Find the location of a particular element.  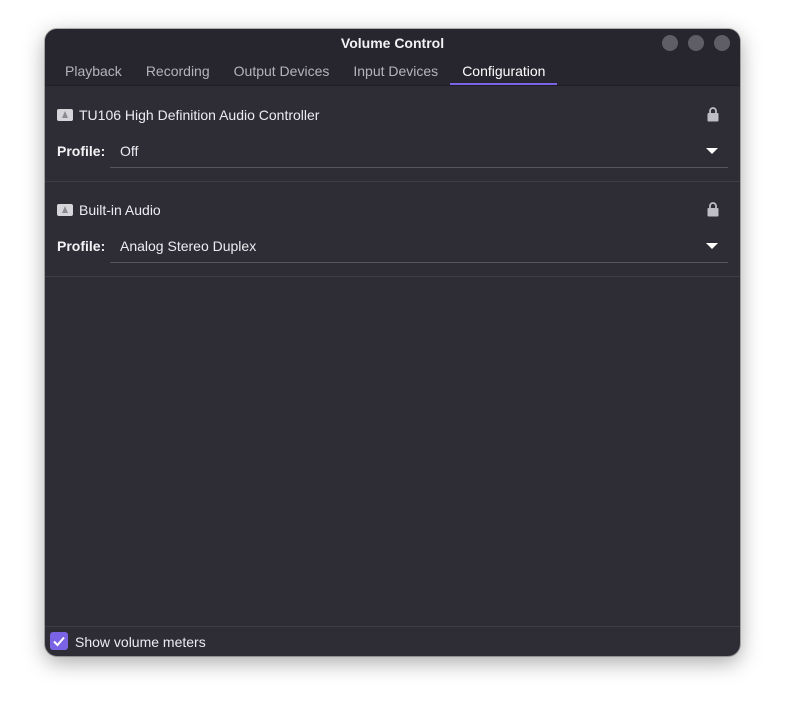

profile-dropdown: Off is located at coordinates (419, 151).